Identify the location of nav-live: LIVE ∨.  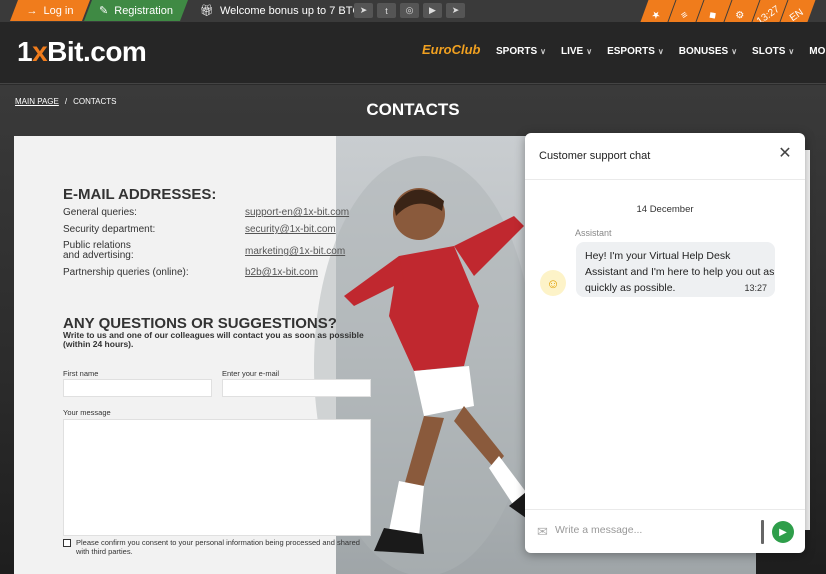
(576, 51).